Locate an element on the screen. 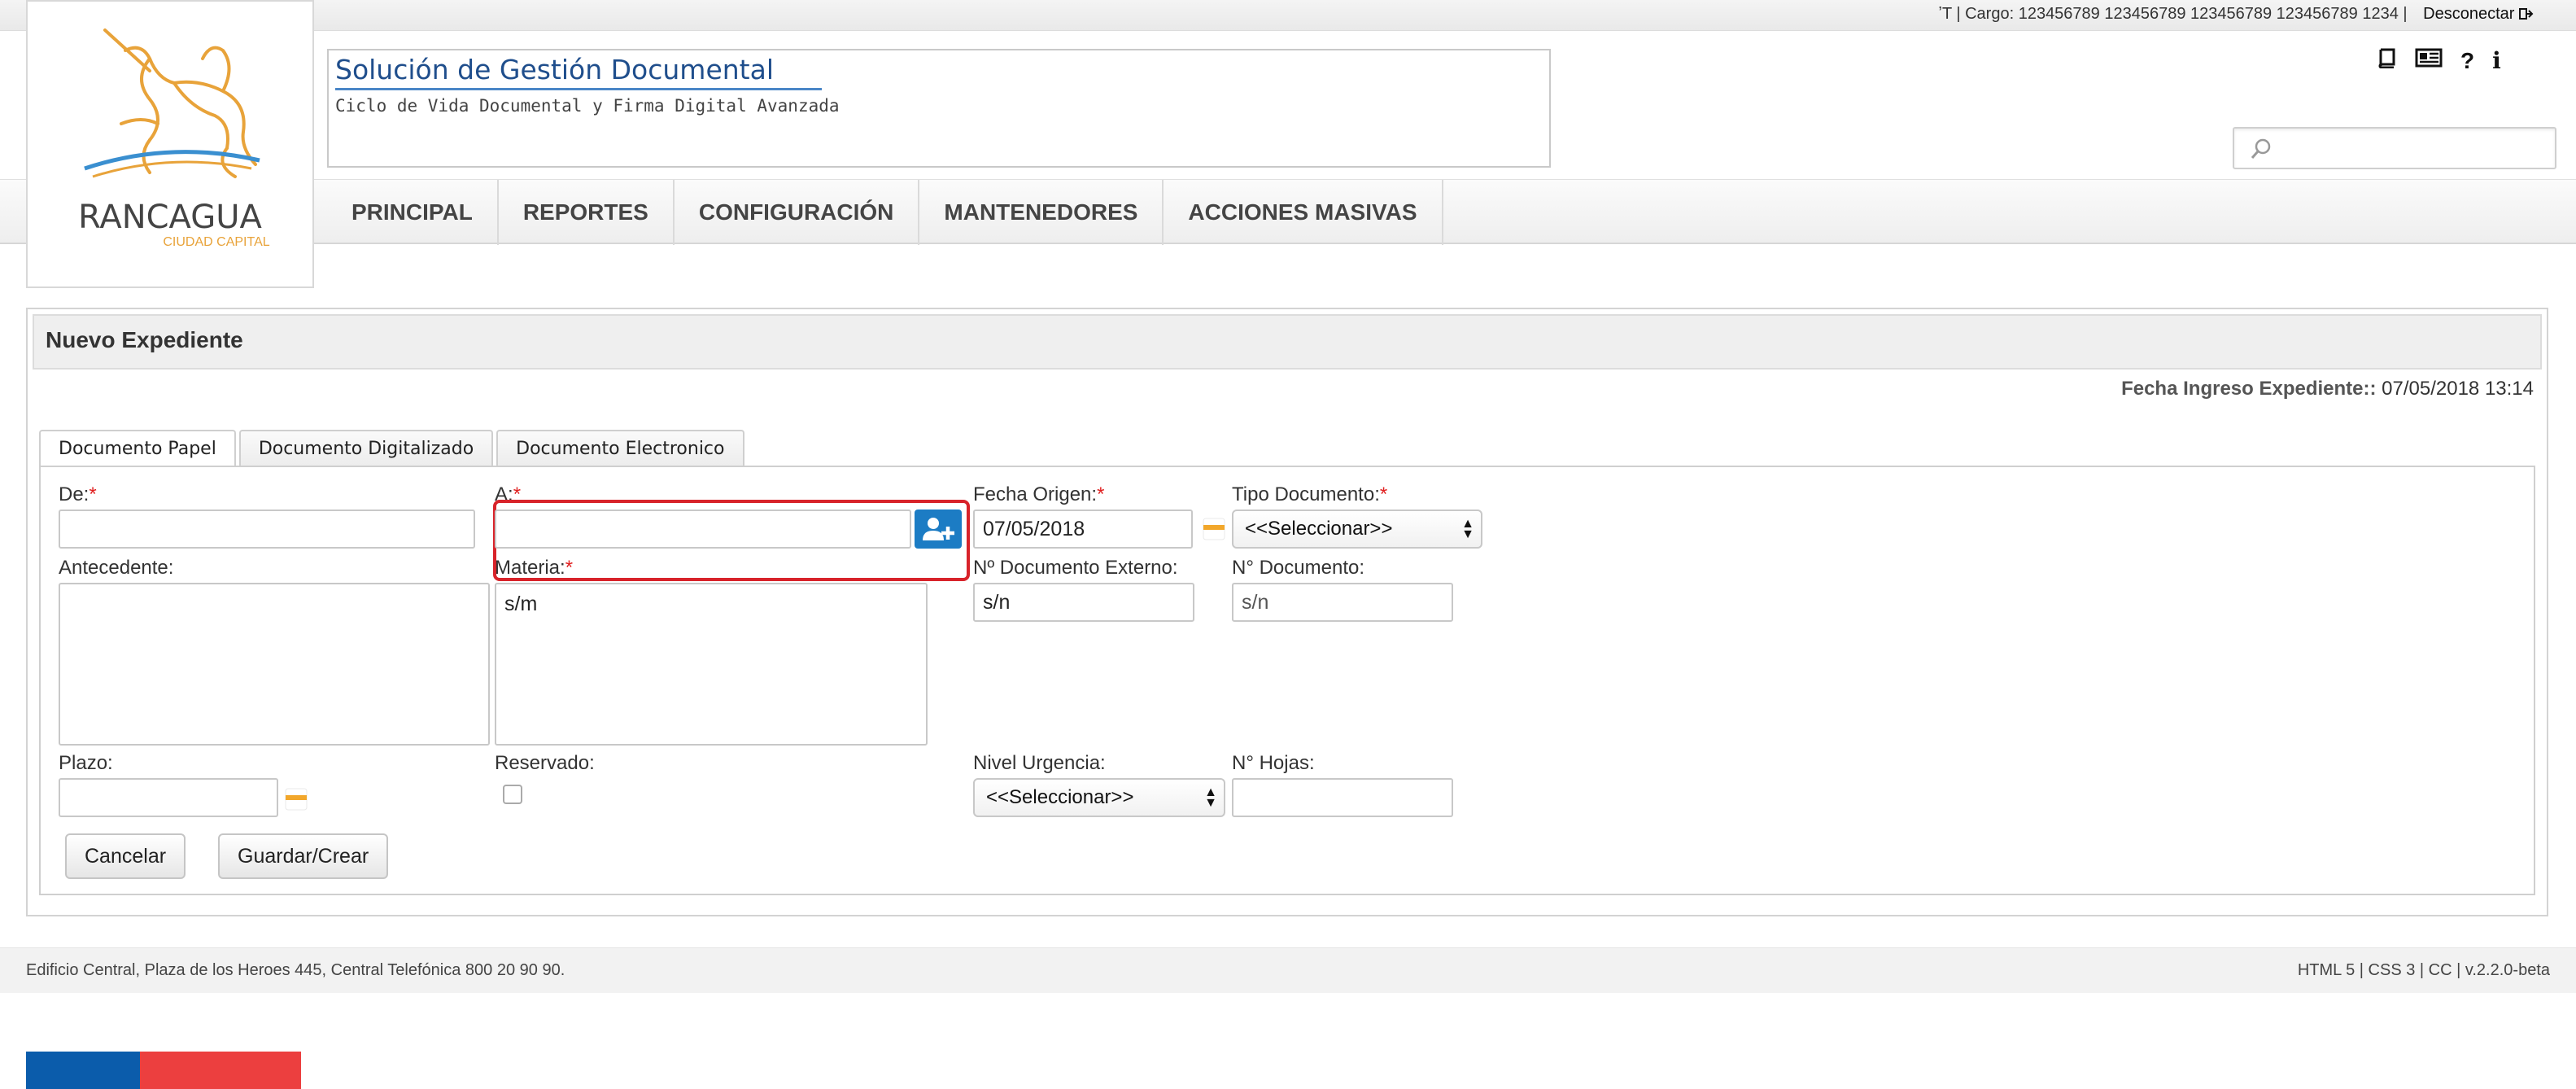  logout-label: Desconectar is located at coordinates (2469, 14).